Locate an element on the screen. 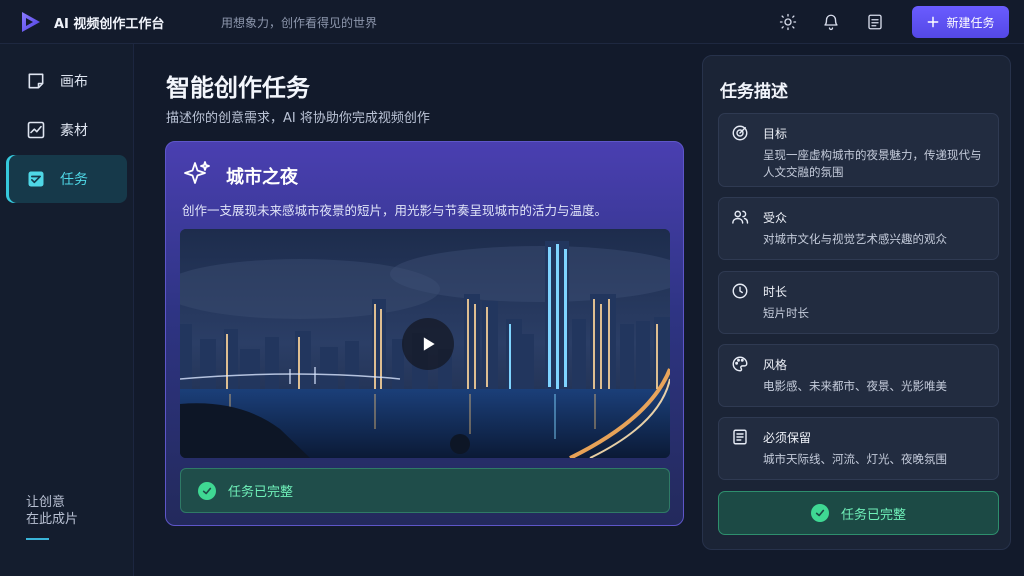 The width and height of the screenshot is (1024, 576). sidebar-item-tasks: 任务 is located at coordinates (66, 179).